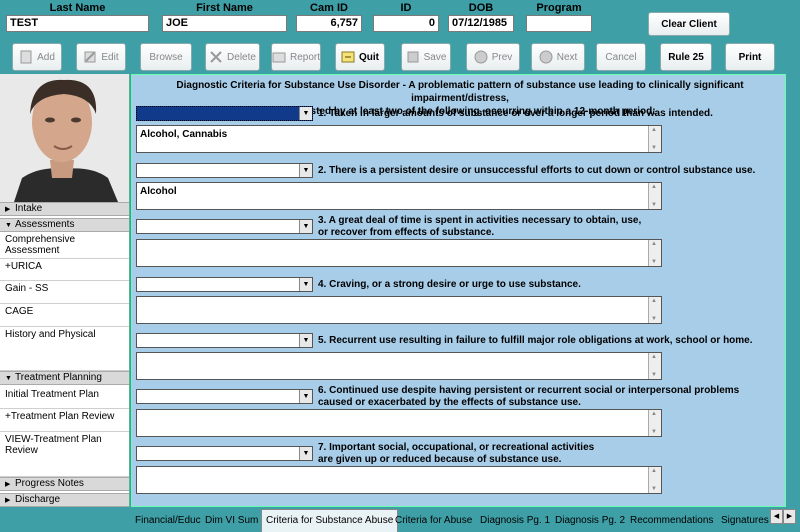  What do you see at coordinates (64, 398) in the screenshot?
I see `sidebar-item-initial-treatment-plan: Initial Treatment Plan` at bounding box center [64, 398].